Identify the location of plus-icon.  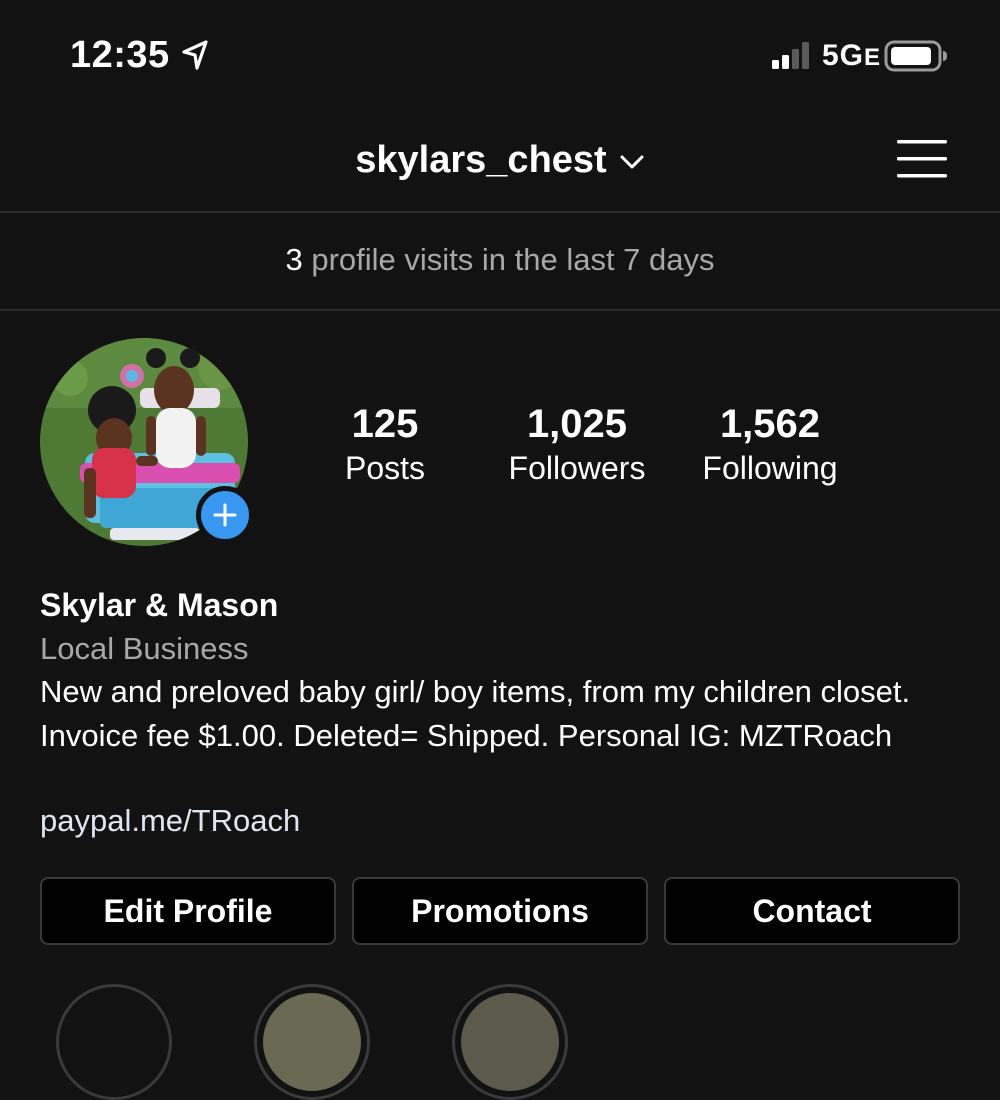
(225, 515).